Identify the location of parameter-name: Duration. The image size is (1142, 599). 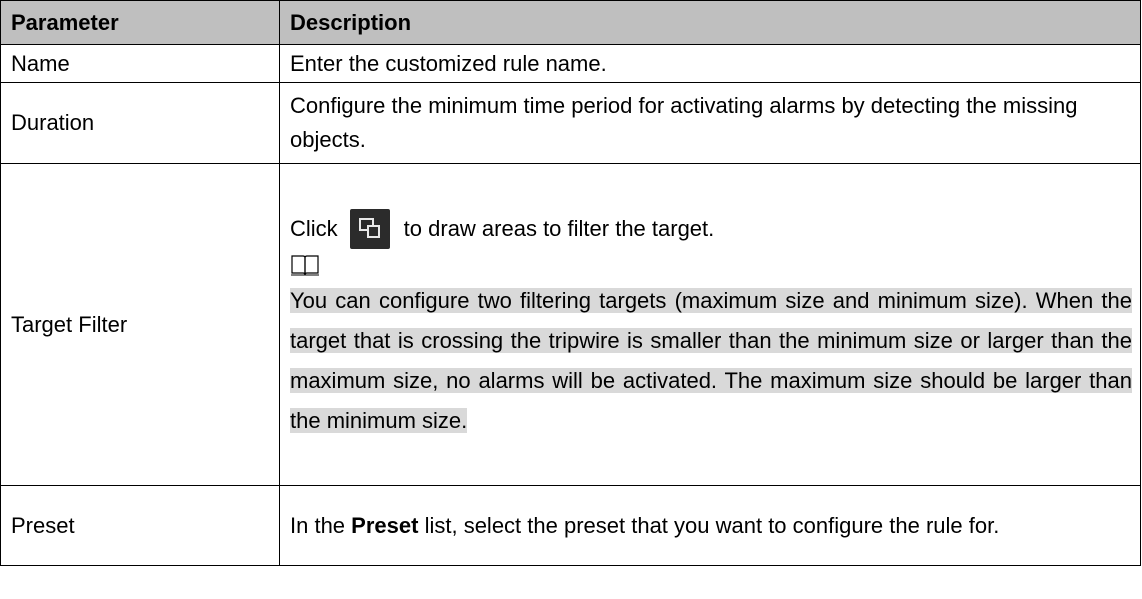
(140, 123).